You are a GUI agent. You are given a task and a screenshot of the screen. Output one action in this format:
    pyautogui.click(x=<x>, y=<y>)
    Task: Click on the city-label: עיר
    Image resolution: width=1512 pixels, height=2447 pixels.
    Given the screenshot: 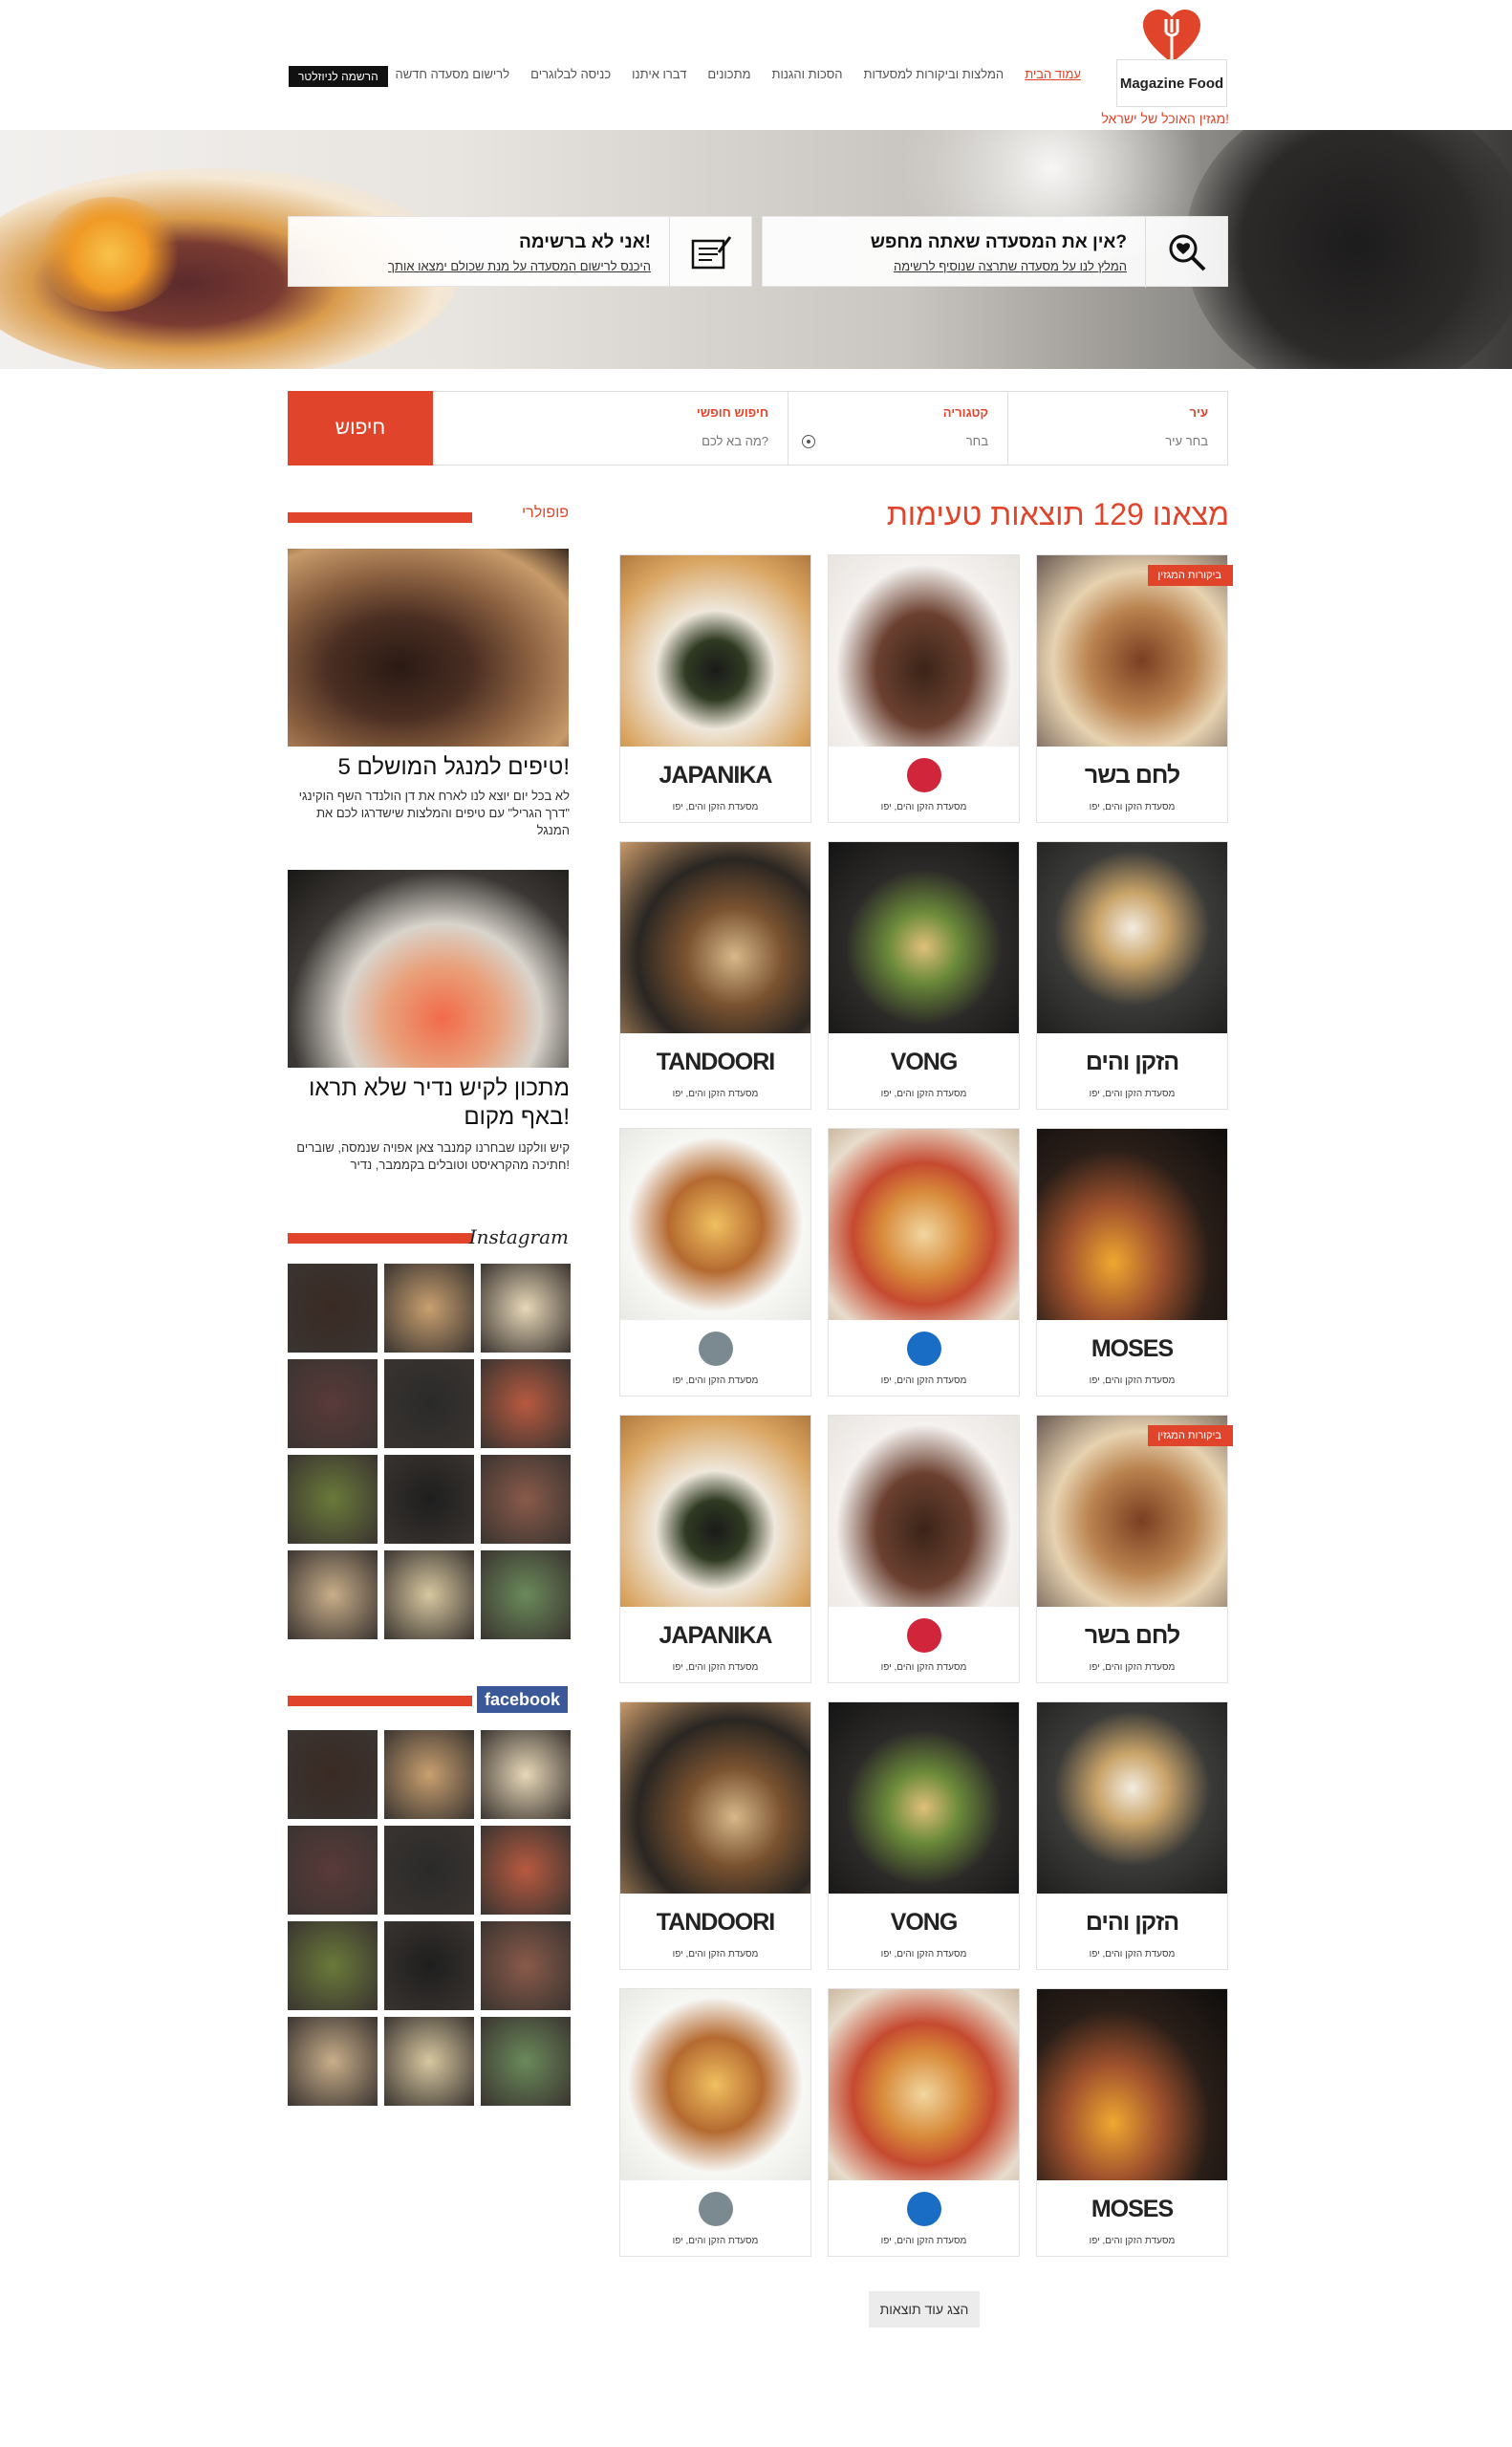 What is the action you would take?
    pyautogui.click(x=1198, y=412)
    